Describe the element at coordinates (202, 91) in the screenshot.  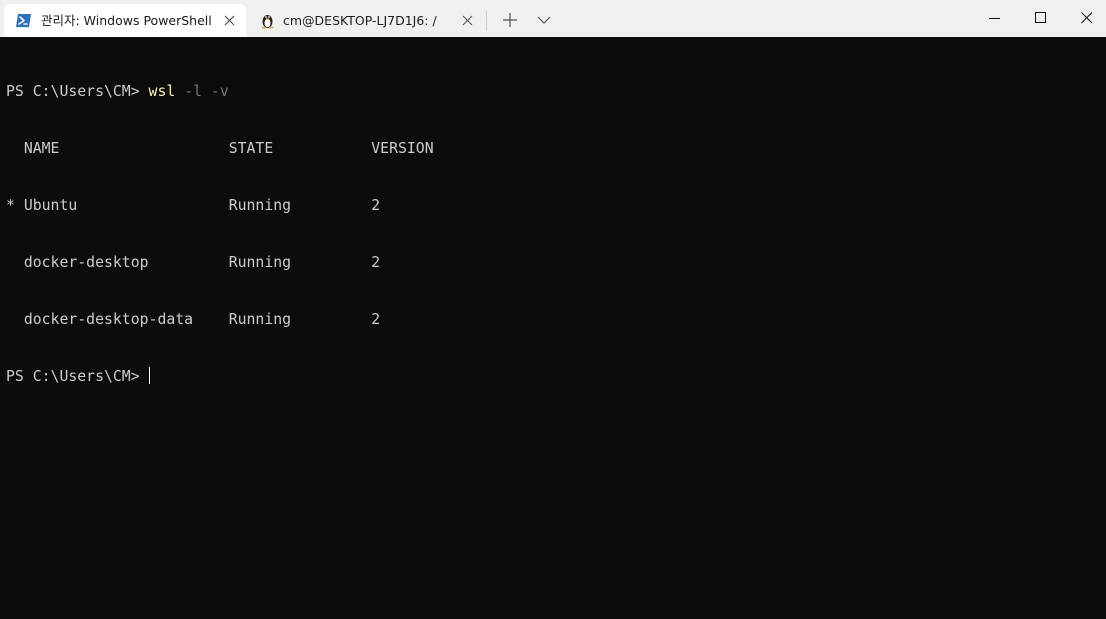
I see `command-args: -l -v` at that location.